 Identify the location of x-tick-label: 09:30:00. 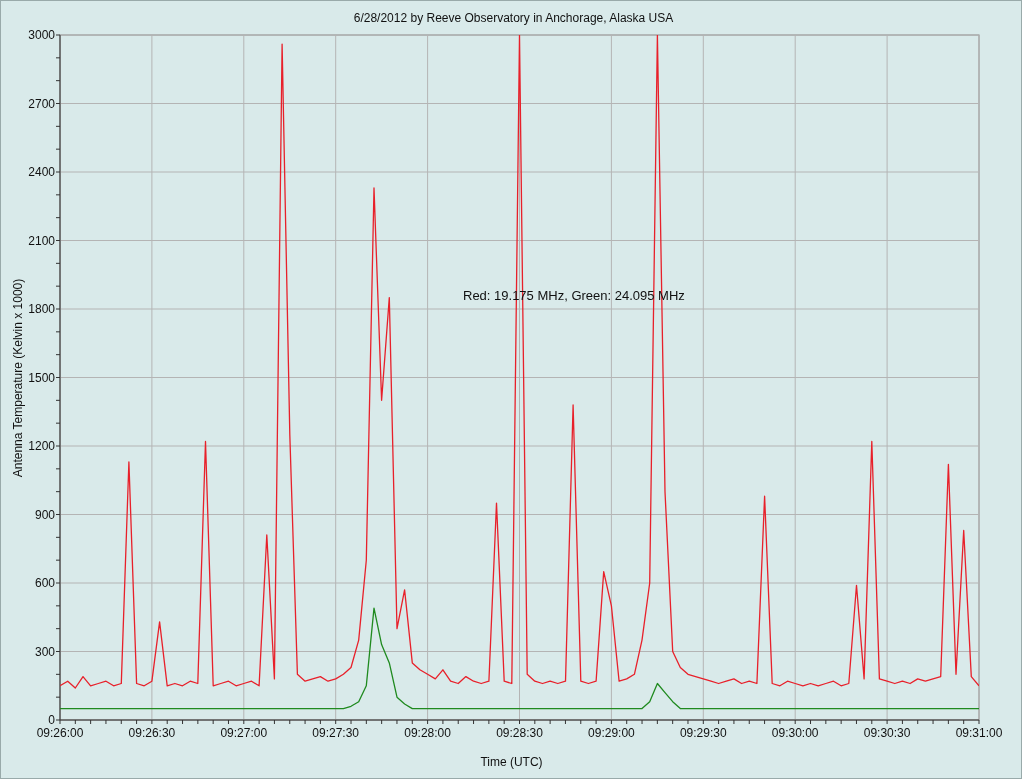
(795, 733).